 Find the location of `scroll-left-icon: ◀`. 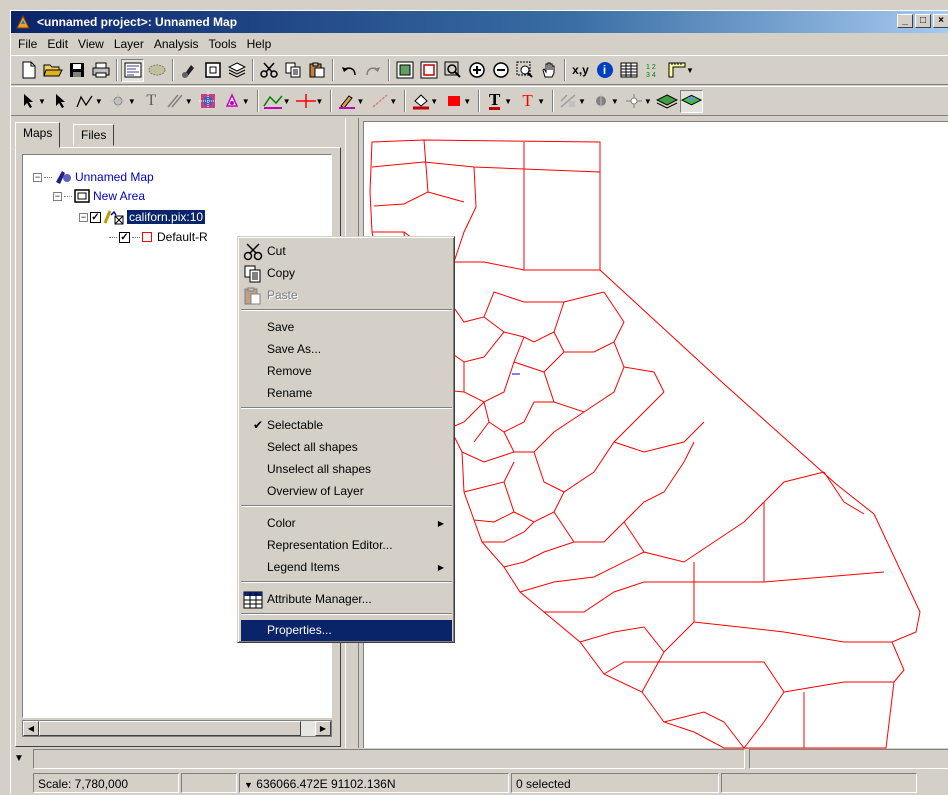

scroll-left-icon: ◀ is located at coordinates (31, 728).